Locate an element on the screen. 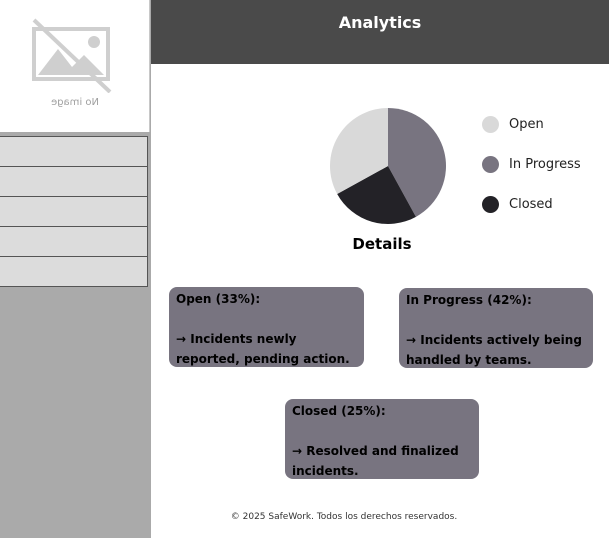  sidebar-nav is located at coordinates (74, 211).